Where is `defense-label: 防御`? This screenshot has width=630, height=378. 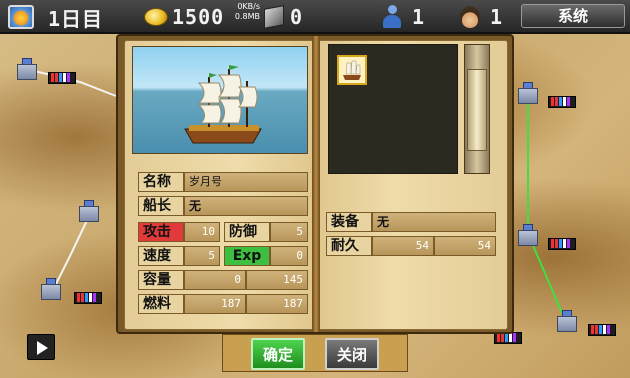
defense-label: 防御 is located at coordinates (247, 232).